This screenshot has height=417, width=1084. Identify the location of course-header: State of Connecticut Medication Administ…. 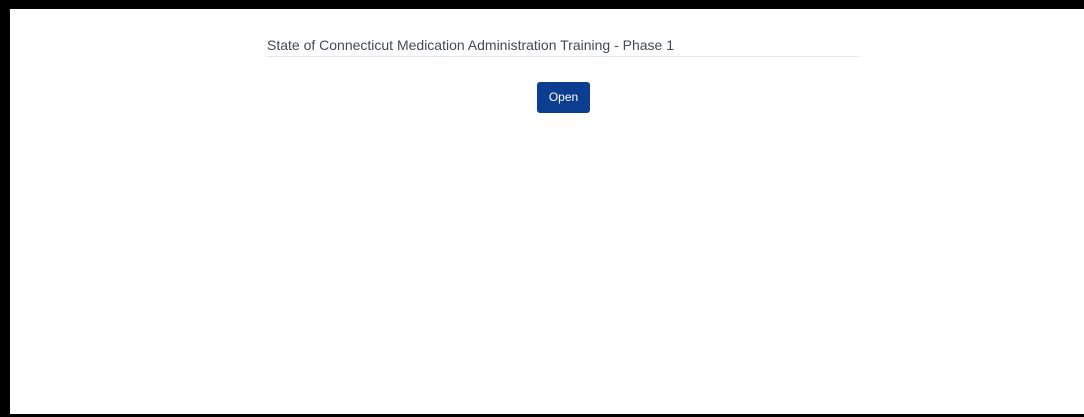
(563, 45).